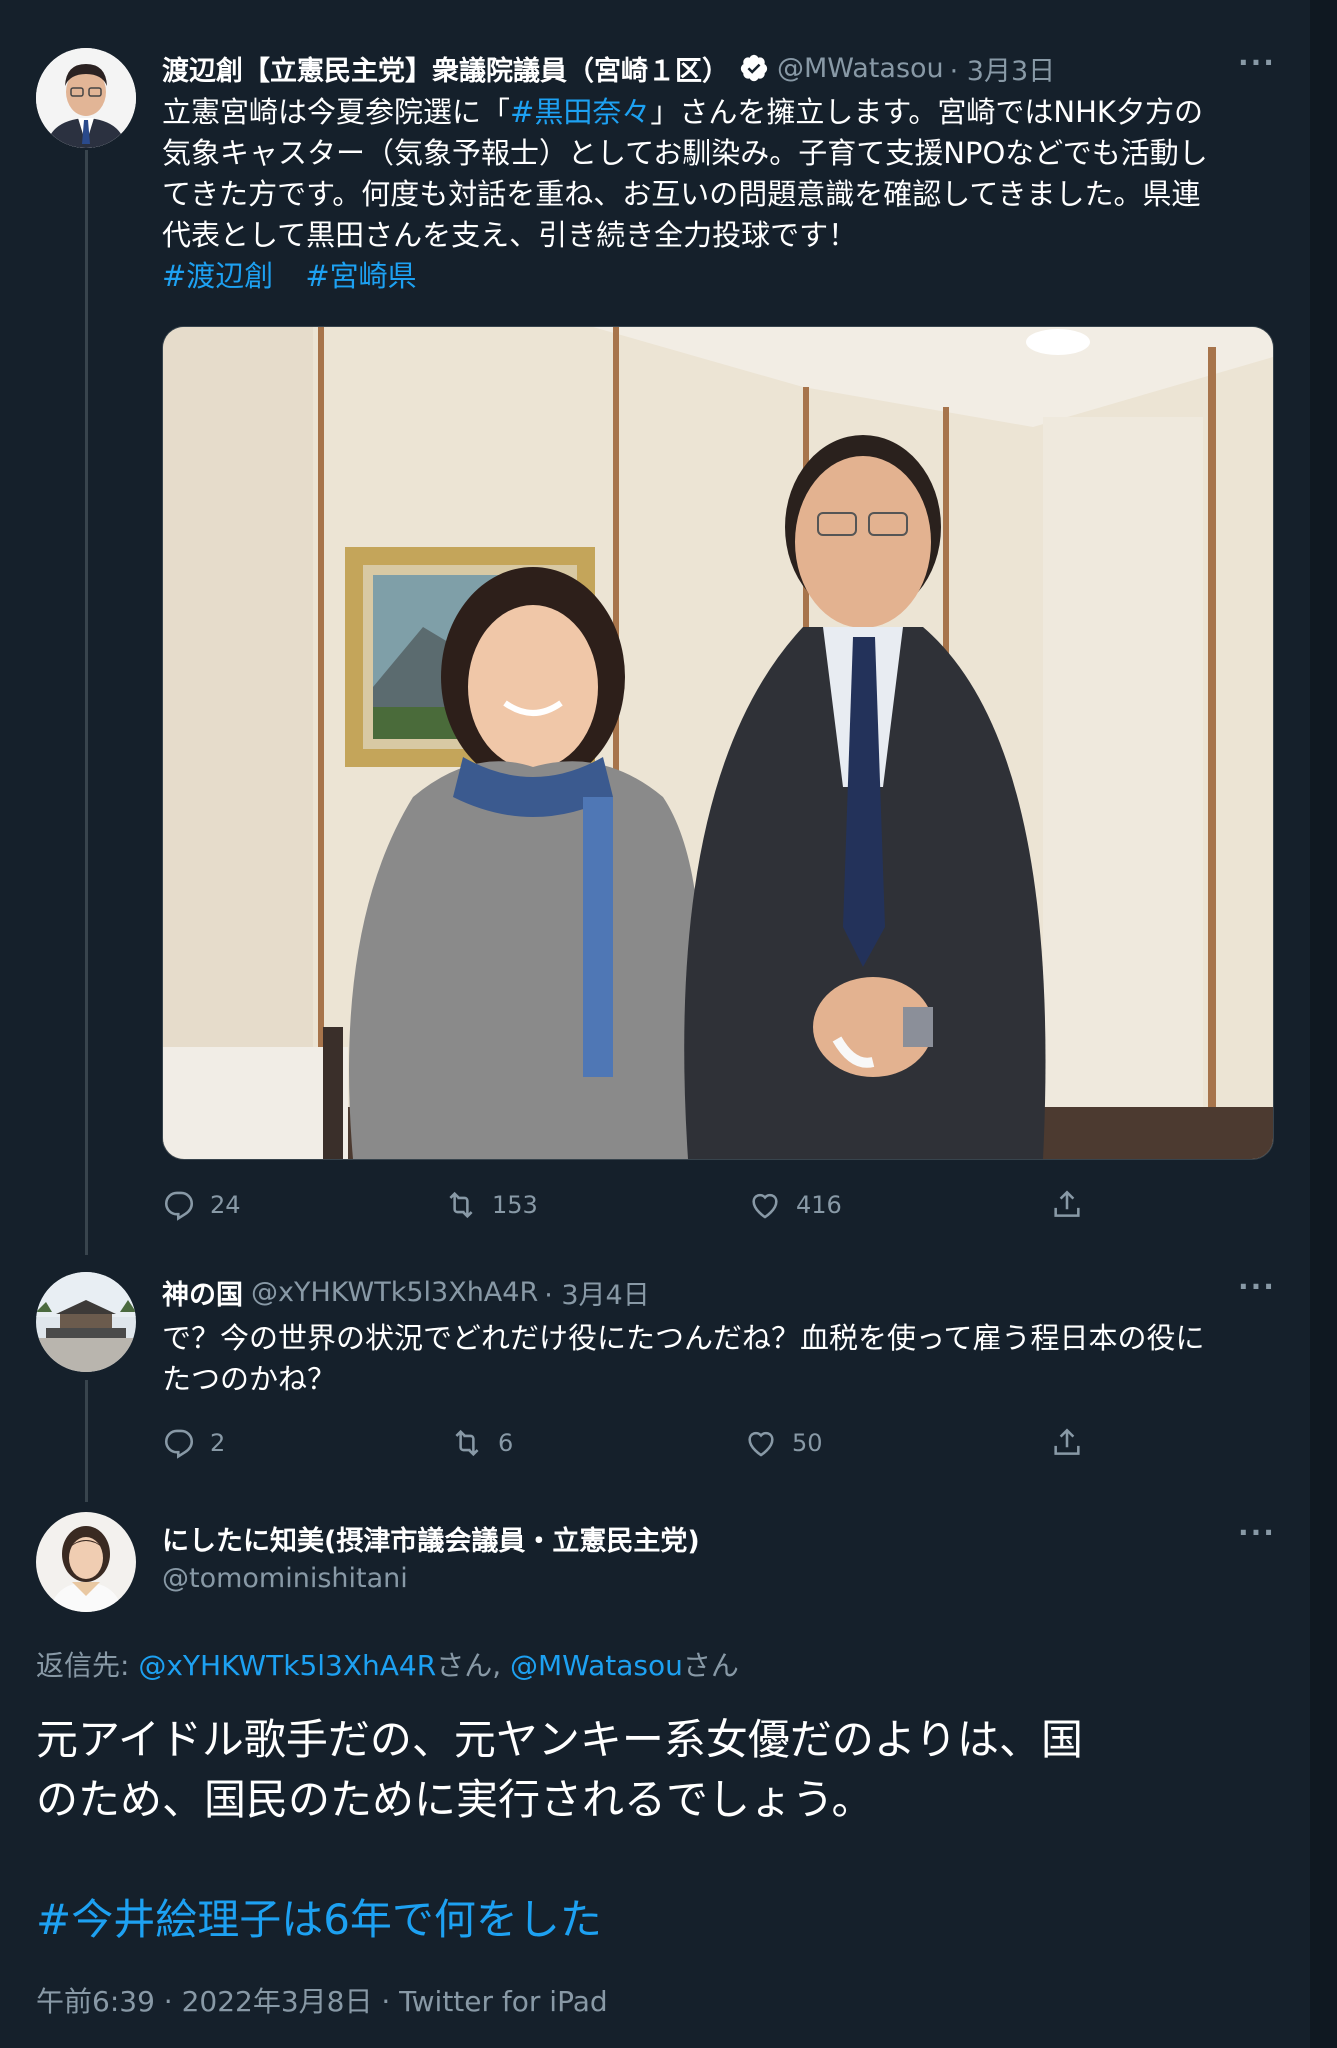 The height and width of the screenshot is (2048, 1337). Describe the element at coordinates (510, 235) in the screenshot. I see `tweet1-line-4: 代表として黒田さんを支え、引き続き全力投球です！` at that location.